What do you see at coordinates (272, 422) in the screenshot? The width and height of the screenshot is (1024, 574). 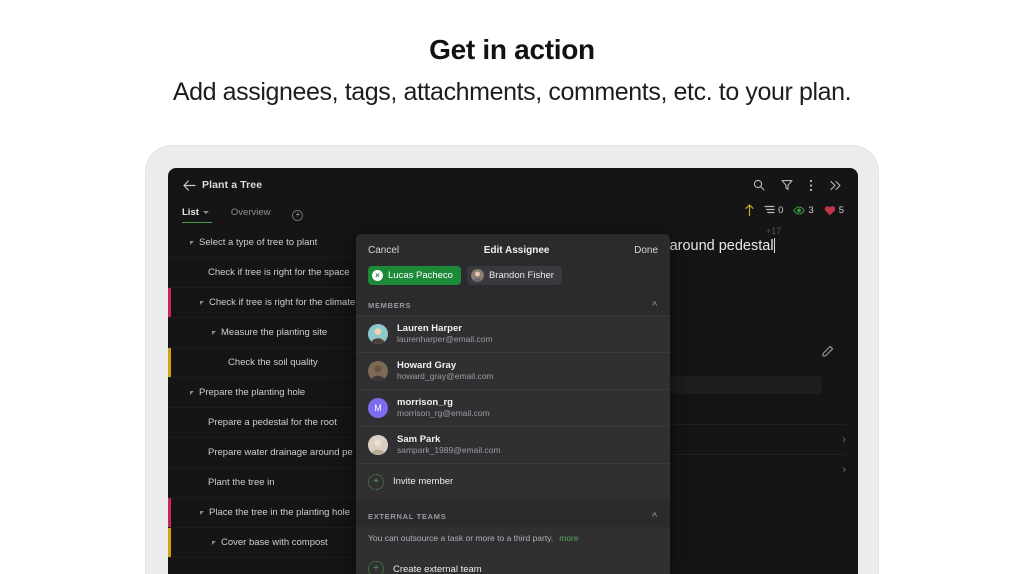 I see `task-title: Prepare a pedestal for the root` at bounding box center [272, 422].